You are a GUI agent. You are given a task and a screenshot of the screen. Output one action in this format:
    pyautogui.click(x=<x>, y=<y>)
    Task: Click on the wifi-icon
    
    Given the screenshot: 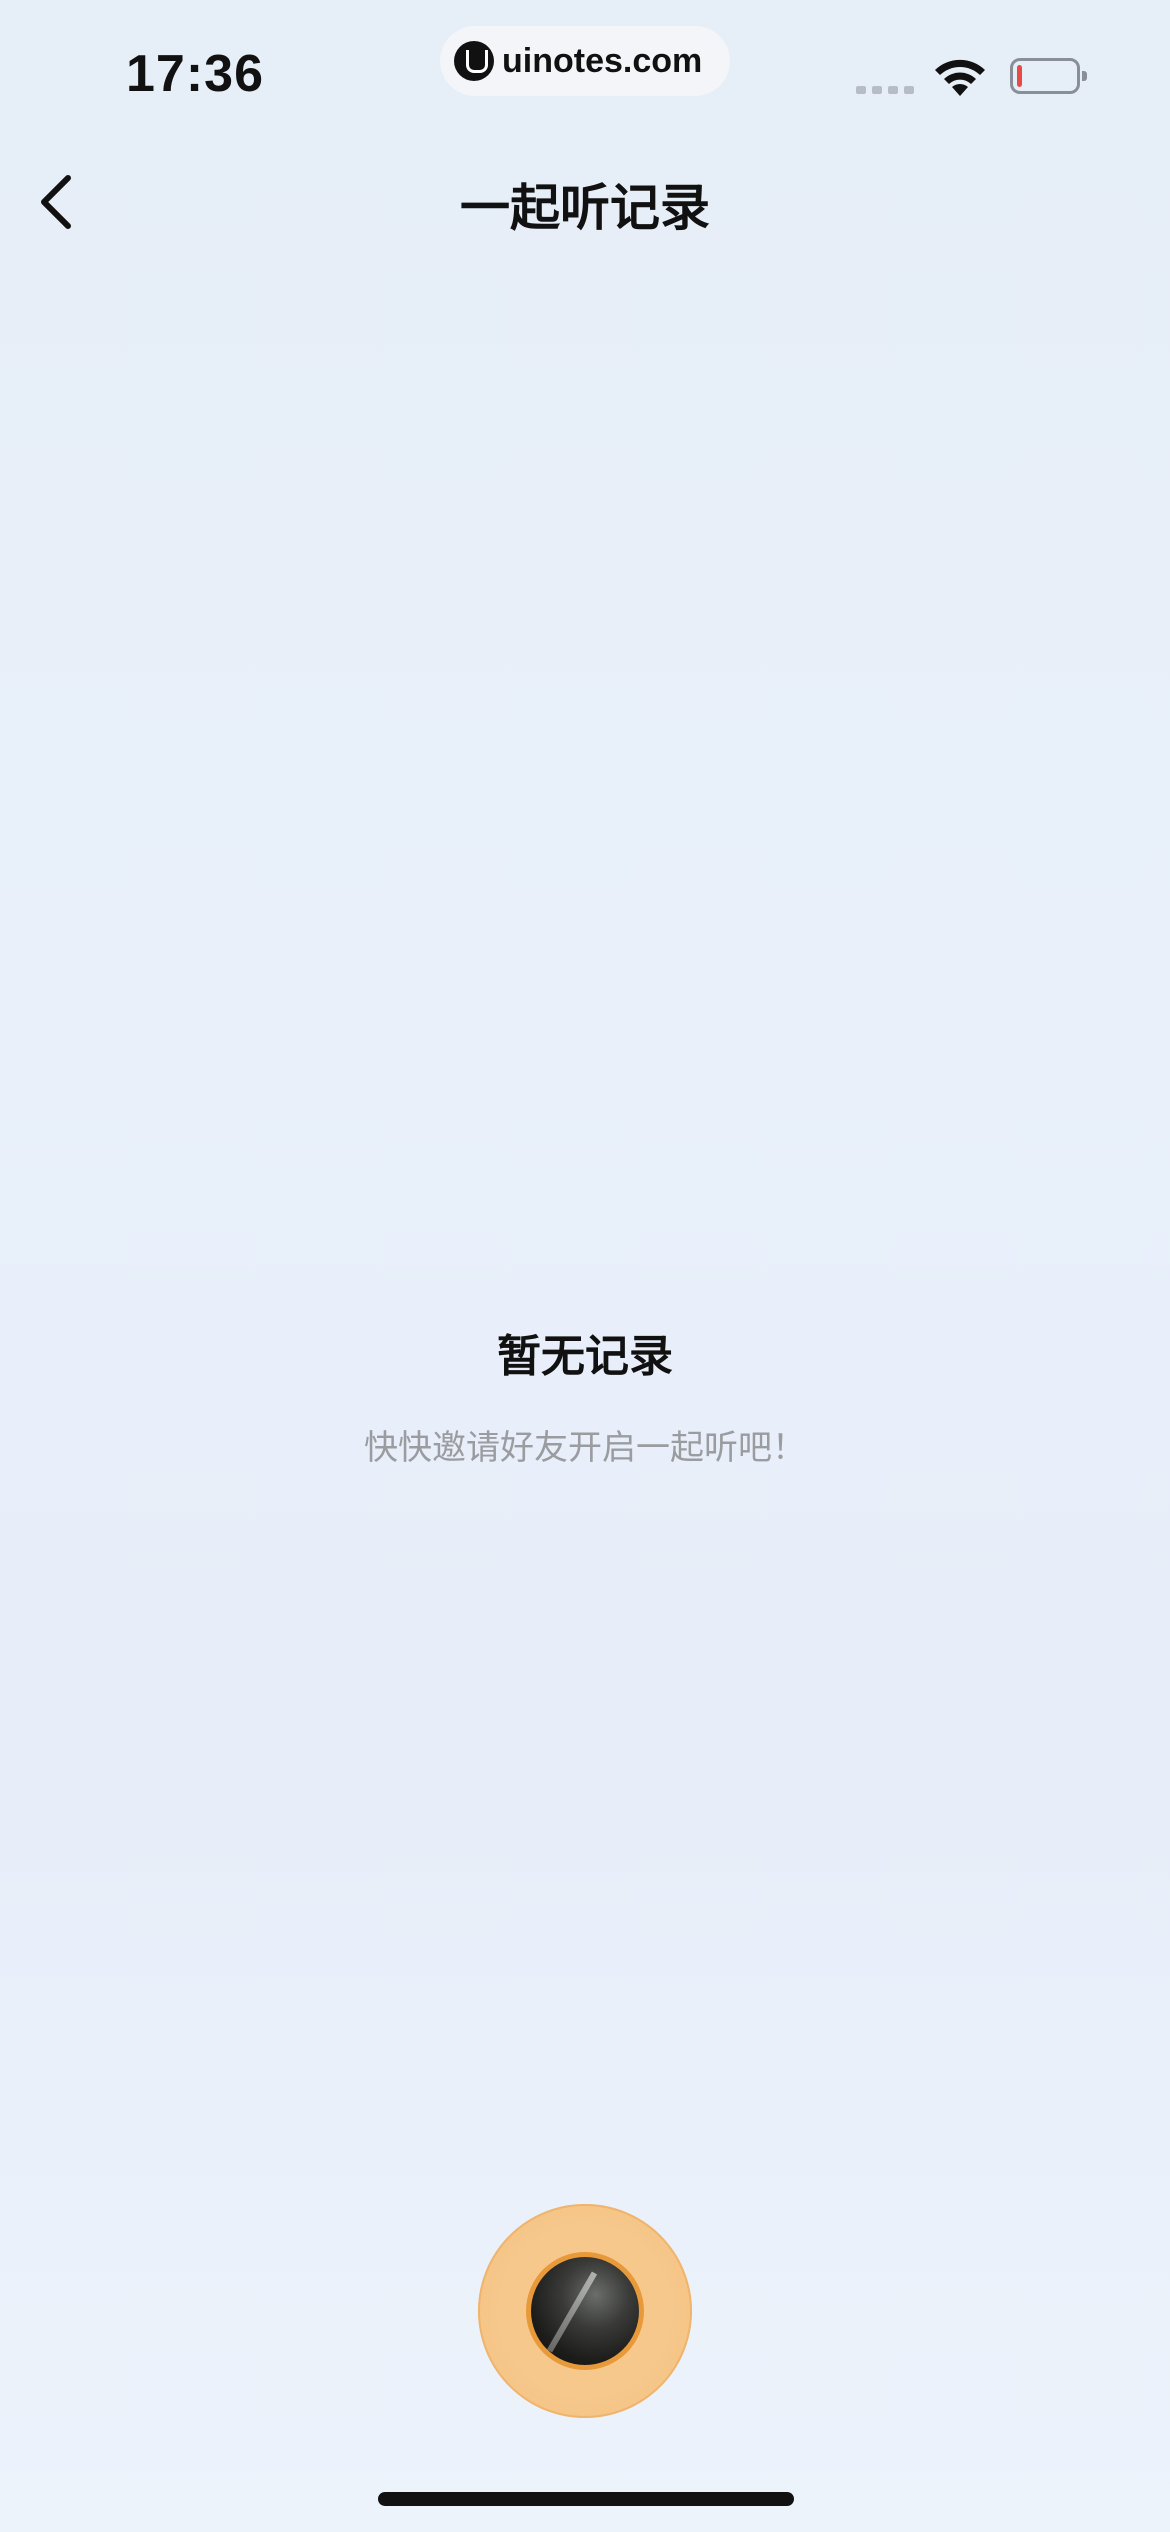 What is the action you would take?
    pyautogui.click(x=960, y=77)
    